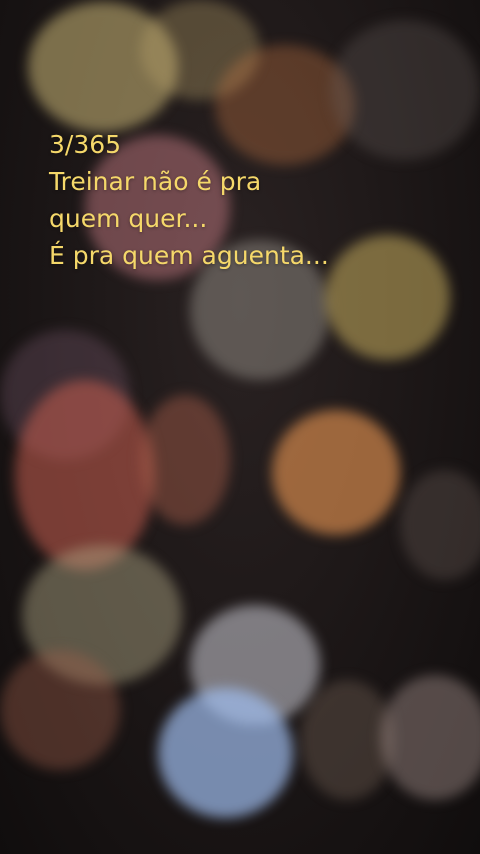 Image resolution: width=480 pixels, height=854 pixels. What do you see at coordinates (155, 181) in the screenshot?
I see `caption-line-1: Treinar não é pra` at bounding box center [155, 181].